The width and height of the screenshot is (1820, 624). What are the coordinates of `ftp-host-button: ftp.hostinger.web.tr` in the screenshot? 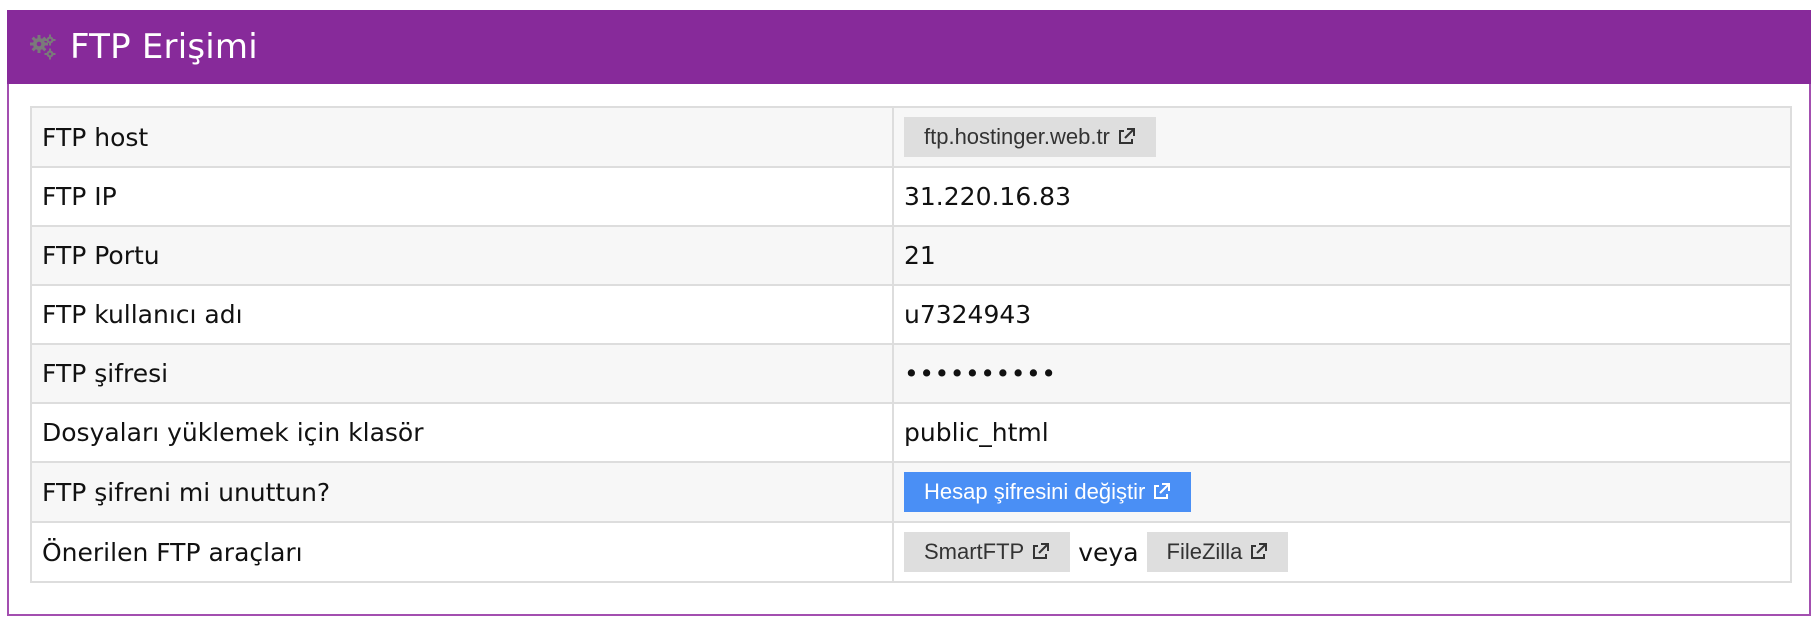 It's located at (1030, 137).